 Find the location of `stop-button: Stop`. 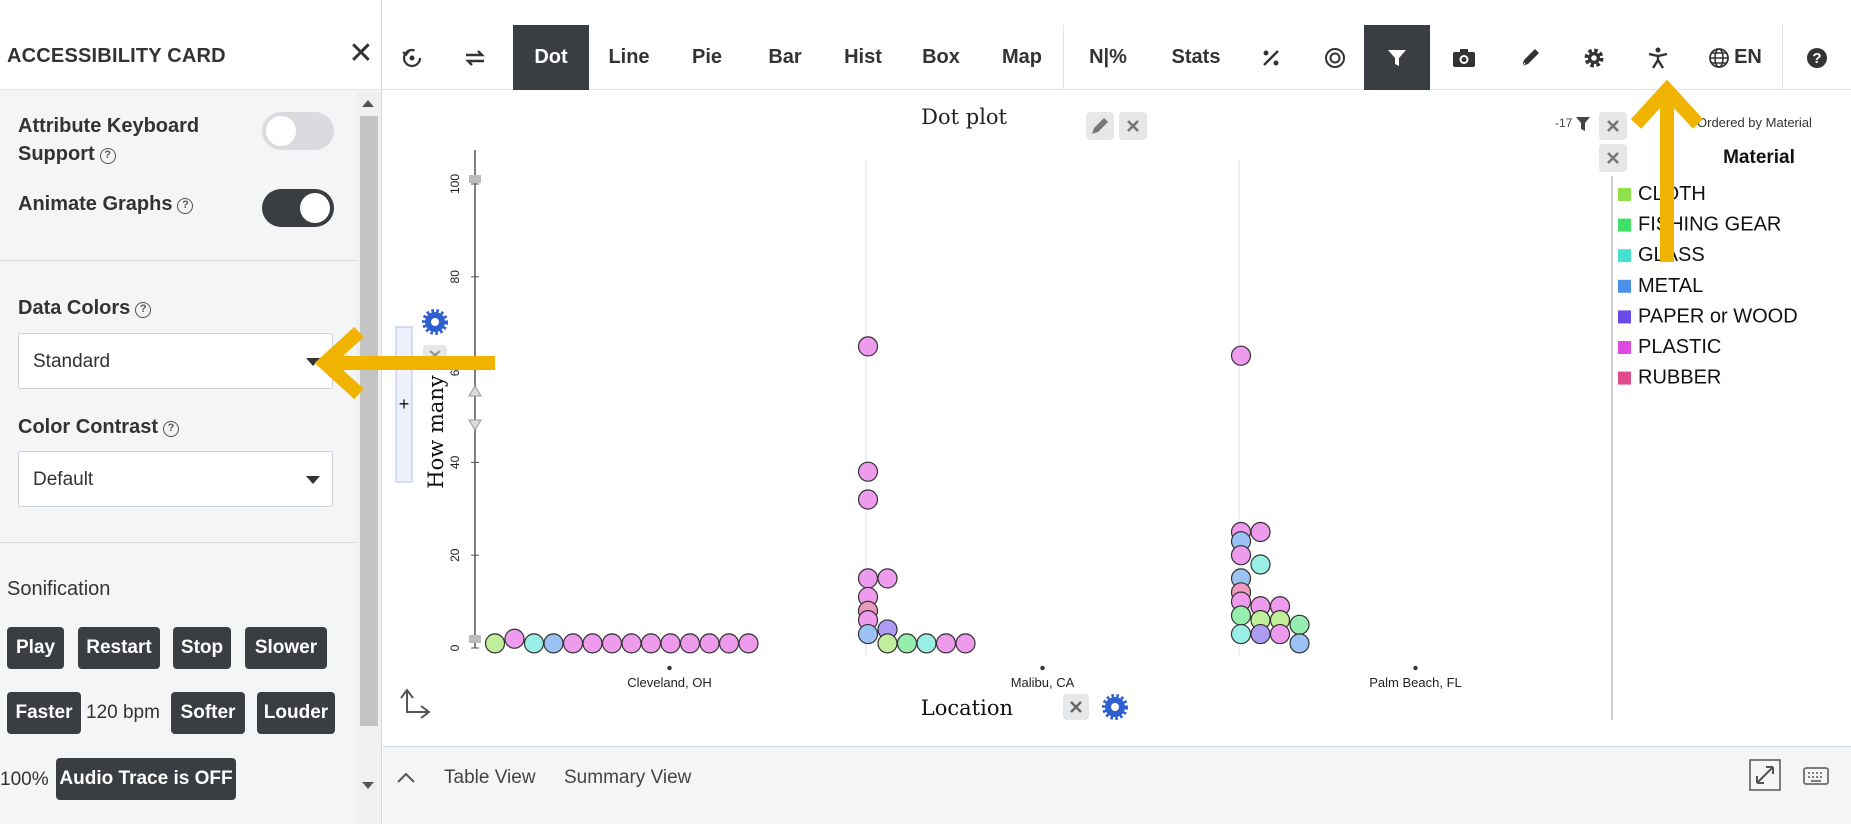

stop-button: Stop is located at coordinates (202, 648).